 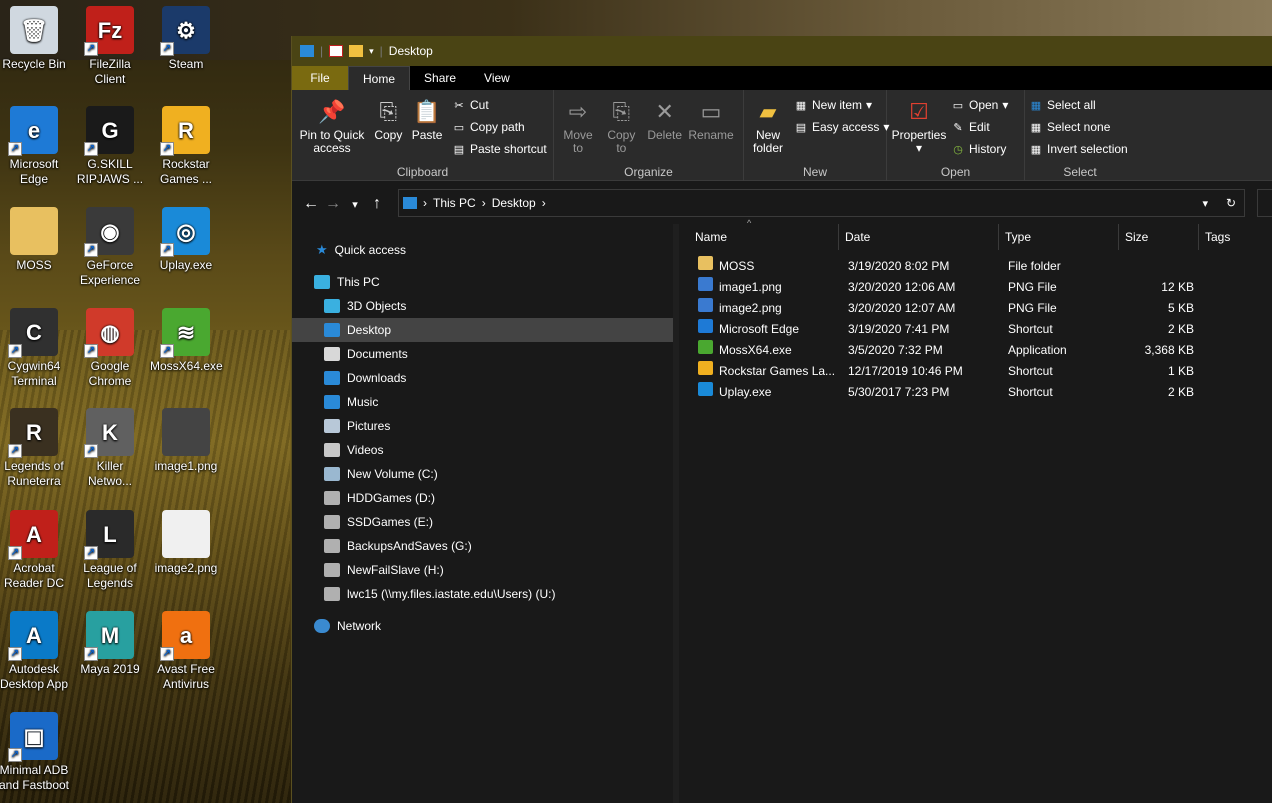 I want to click on desktop-shortcut: A ↗ Acrobat Reader DC, so click(x=35, y=550).